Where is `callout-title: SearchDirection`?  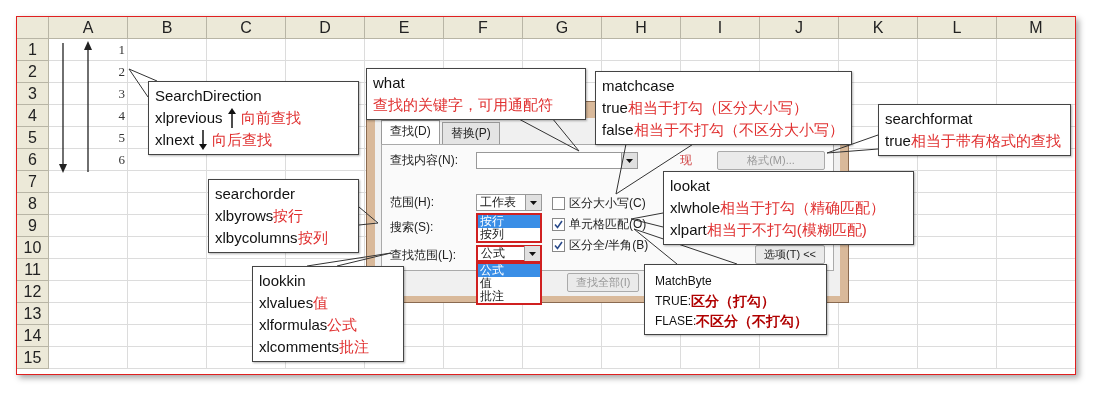 callout-title: SearchDirection is located at coordinates (209, 96).